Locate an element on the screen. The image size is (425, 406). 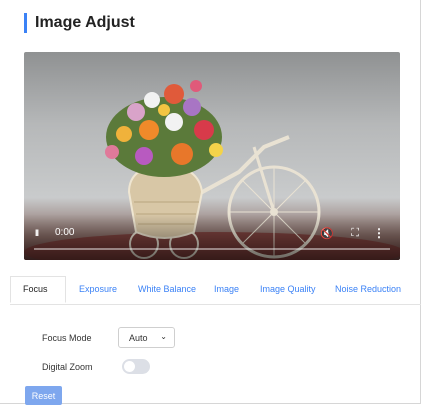
tab-white-balance: White Balance is located at coordinates (167, 289).